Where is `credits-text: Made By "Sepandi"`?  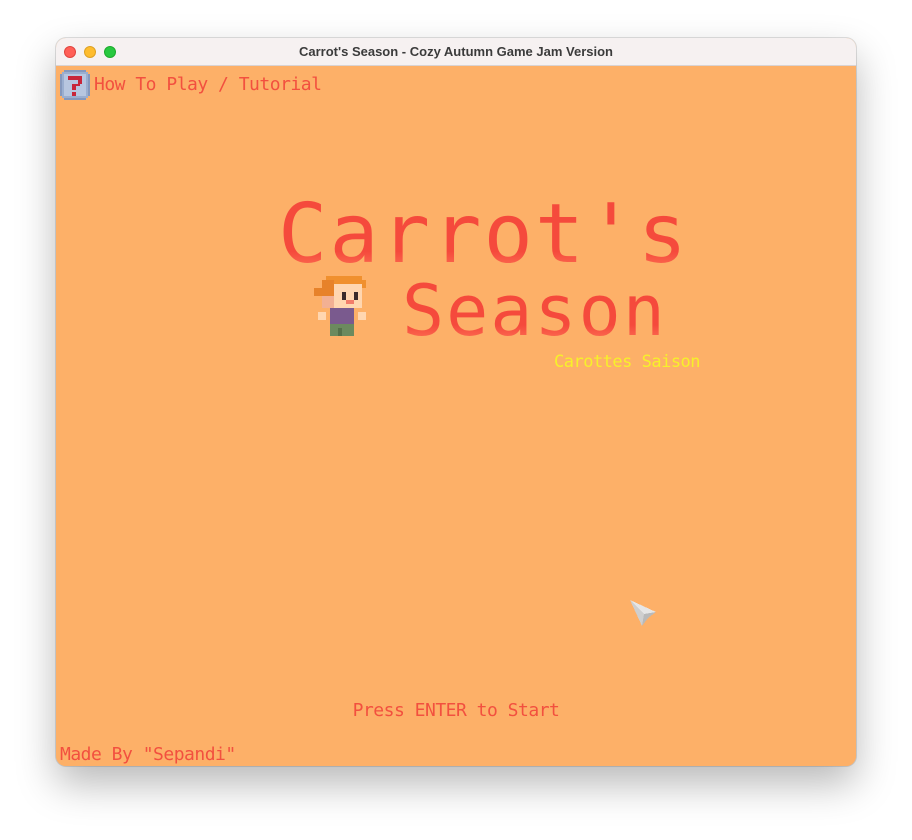 credits-text: Made By "Sepandi" is located at coordinates (148, 754).